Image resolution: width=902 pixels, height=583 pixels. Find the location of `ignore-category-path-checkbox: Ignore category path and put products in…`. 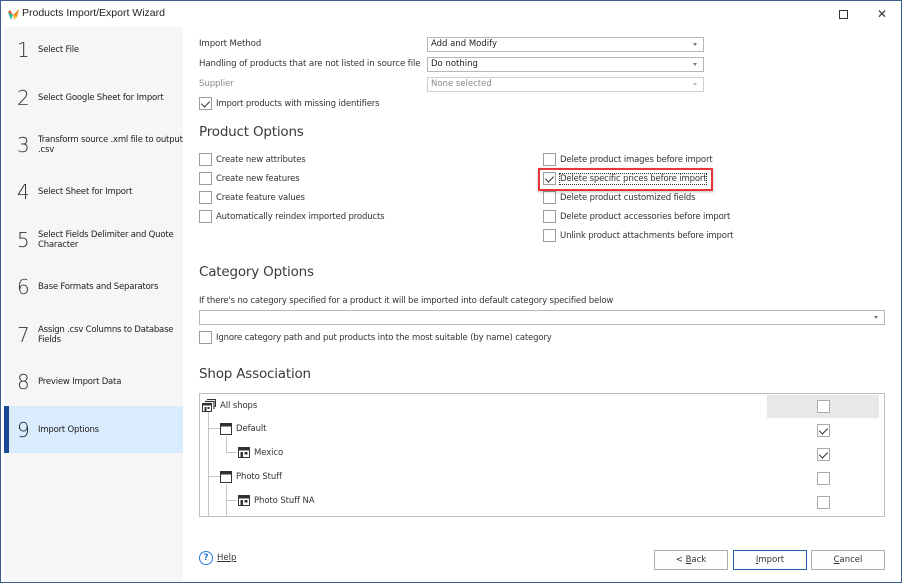

ignore-category-path-checkbox: Ignore category path and put products in… is located at coordinates (375, 337).